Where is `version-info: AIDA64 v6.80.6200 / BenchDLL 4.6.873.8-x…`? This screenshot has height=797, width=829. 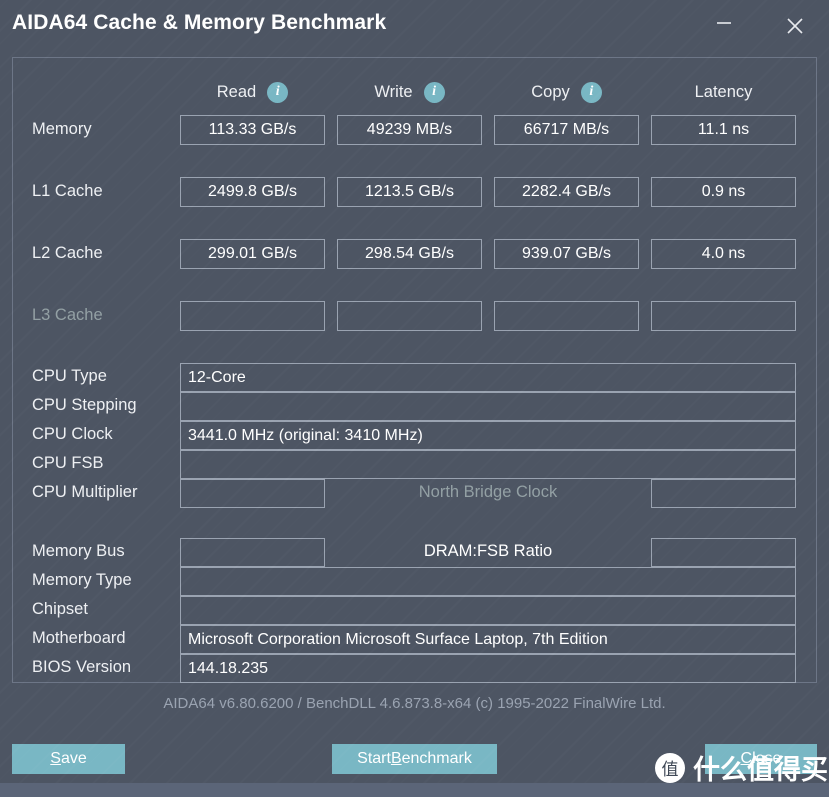 version-info: AIDA64 v6.80.6200 / BenchDLL 4.6.873.8-x… is located at coordinates (414, 703).